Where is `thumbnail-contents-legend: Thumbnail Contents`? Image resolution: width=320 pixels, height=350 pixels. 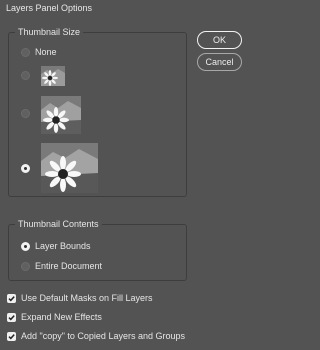
thumbnail-contents-legend: Thumbnail Contents is located at coordinates (58, 224).